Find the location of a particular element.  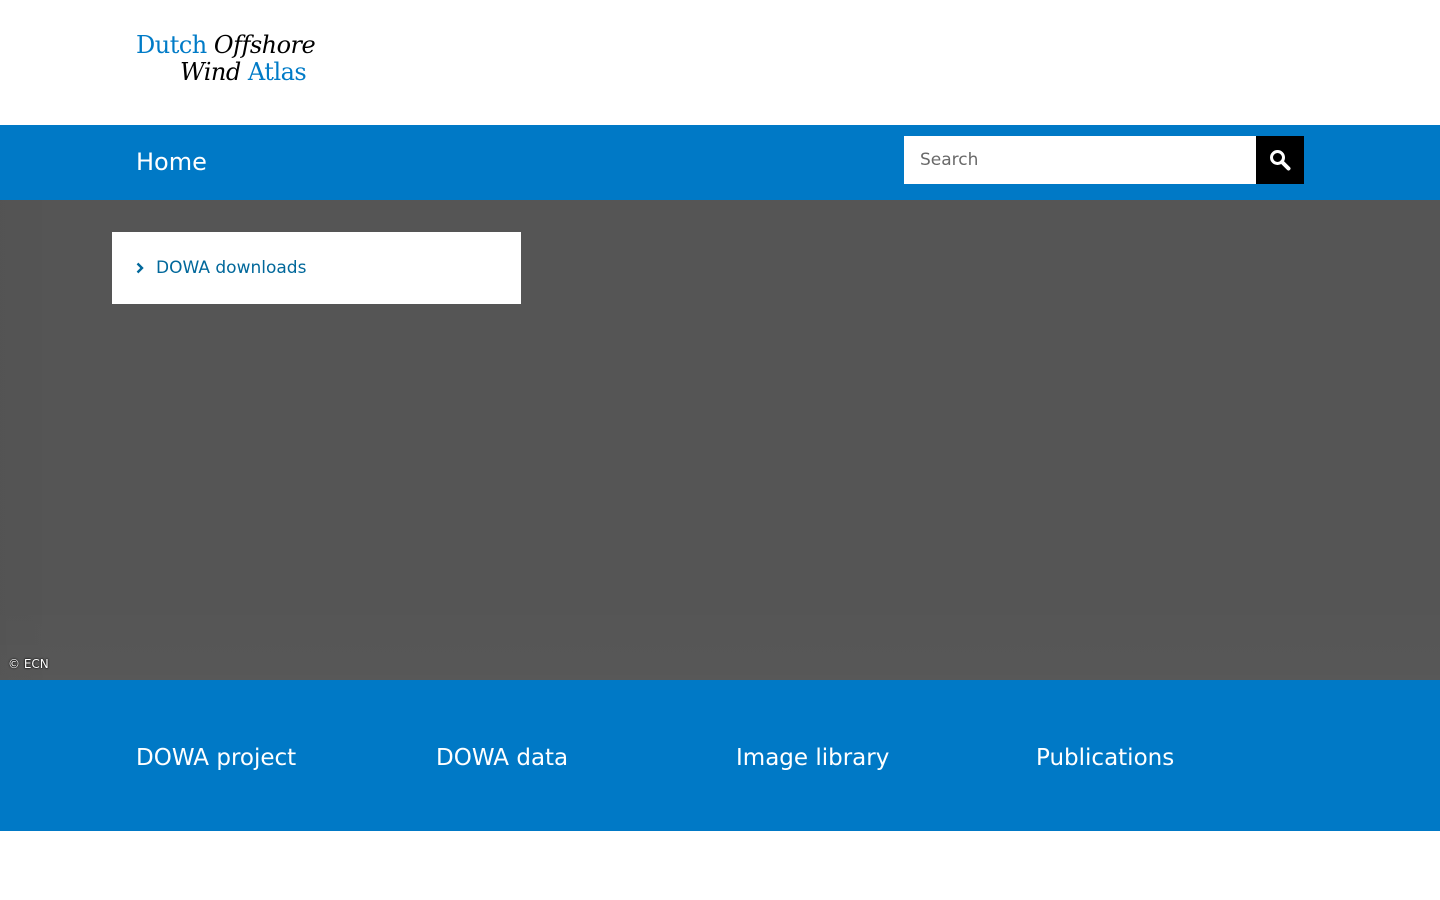

footer-link-publications: Publications is located at coordinates (1105, 758).